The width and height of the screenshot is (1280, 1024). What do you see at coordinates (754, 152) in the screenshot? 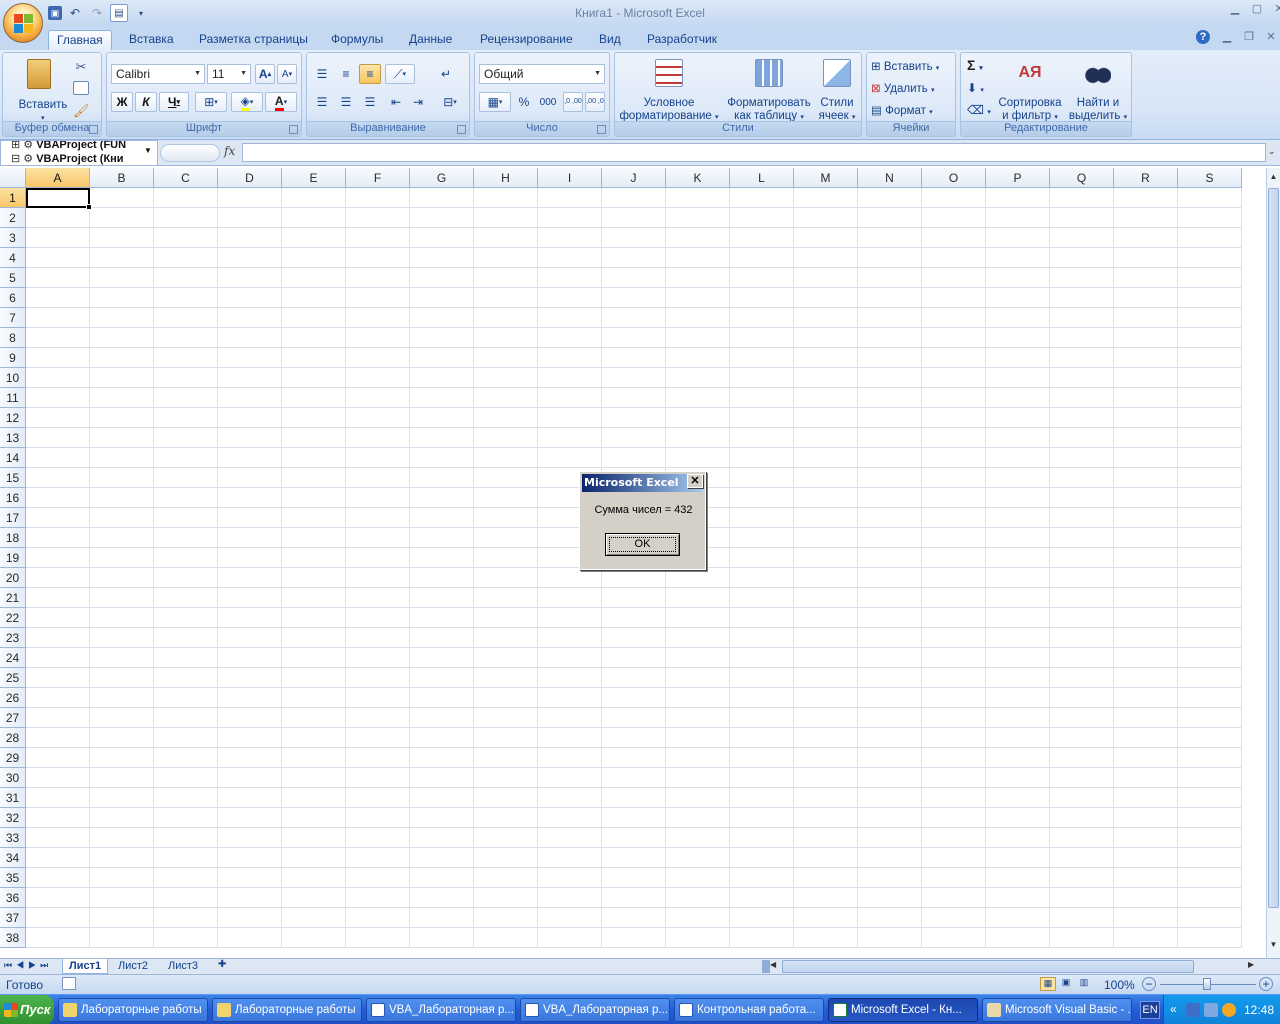
I see `formula-input` at bounding box center [754, 152].